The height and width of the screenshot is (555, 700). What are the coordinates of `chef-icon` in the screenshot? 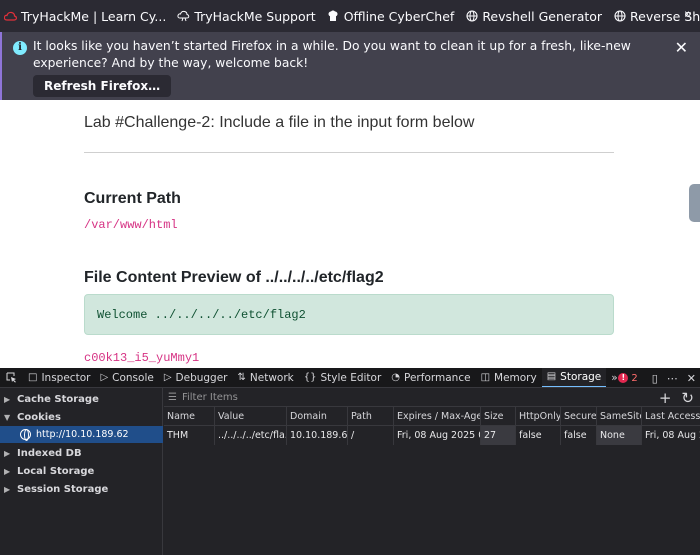 It's located at (333, 16).